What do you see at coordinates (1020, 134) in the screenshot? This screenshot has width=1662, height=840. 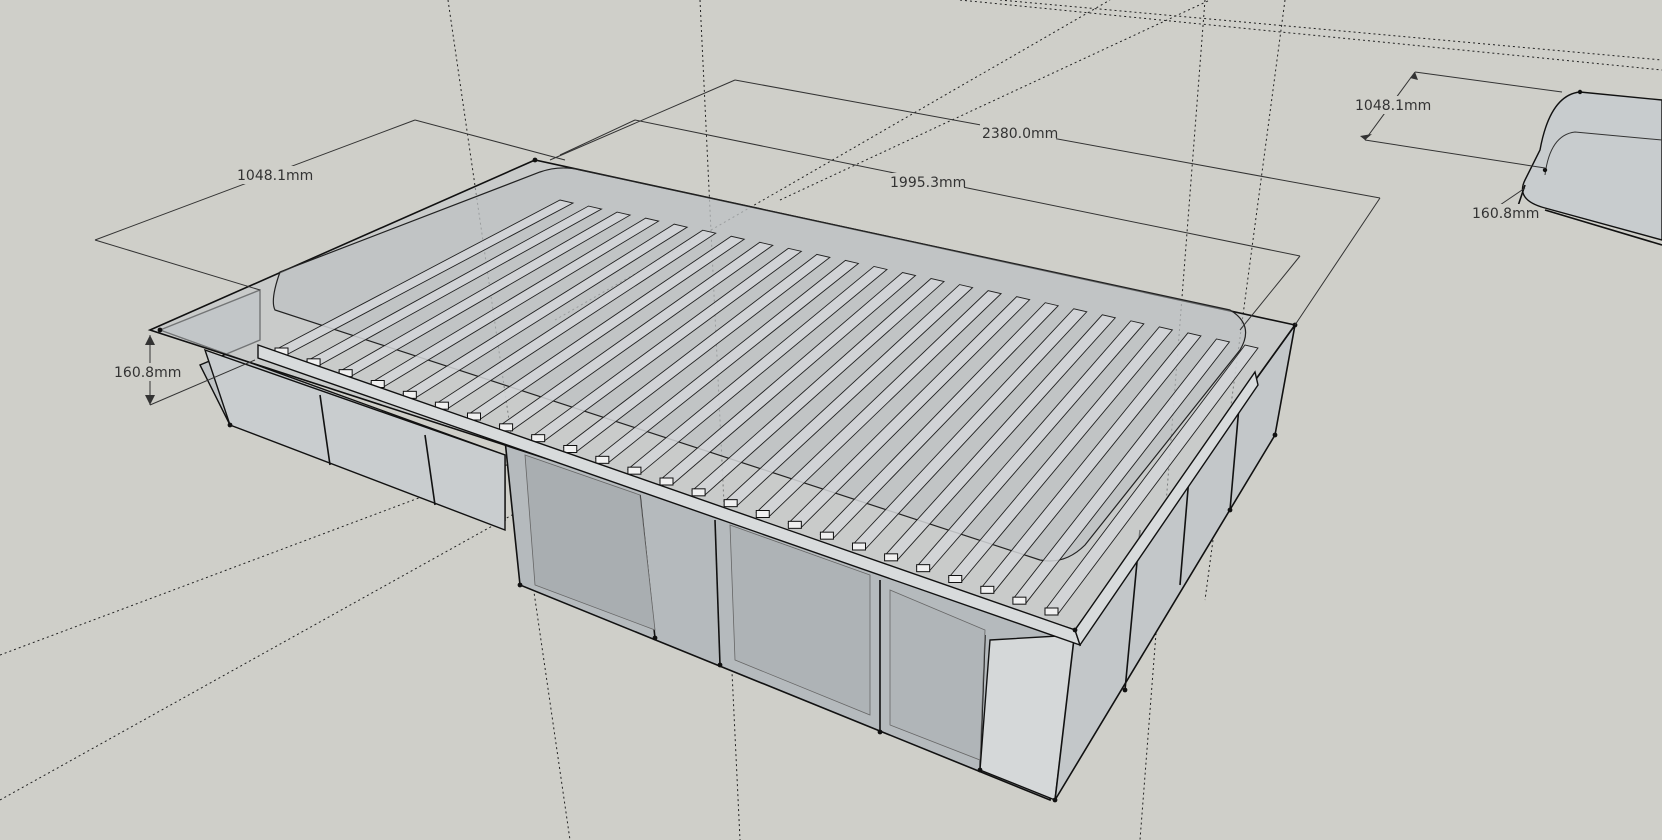 I see `dim-label-overall-length: 2380.0mm` at bounding box center [1020, 134].